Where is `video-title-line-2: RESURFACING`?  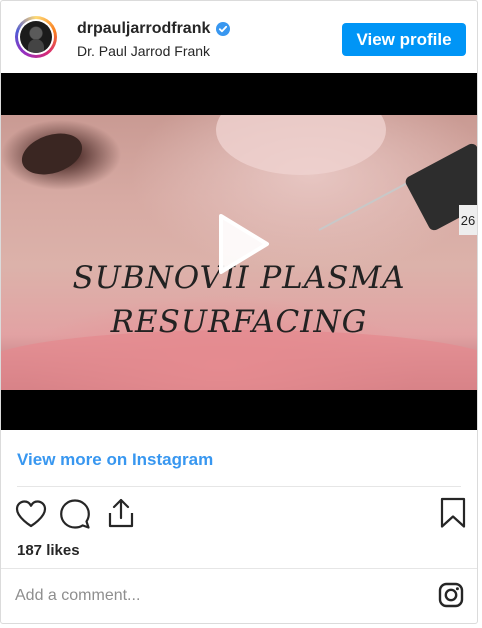 video-title-line-2: RESURFACING is located at coordinates (239, 322).